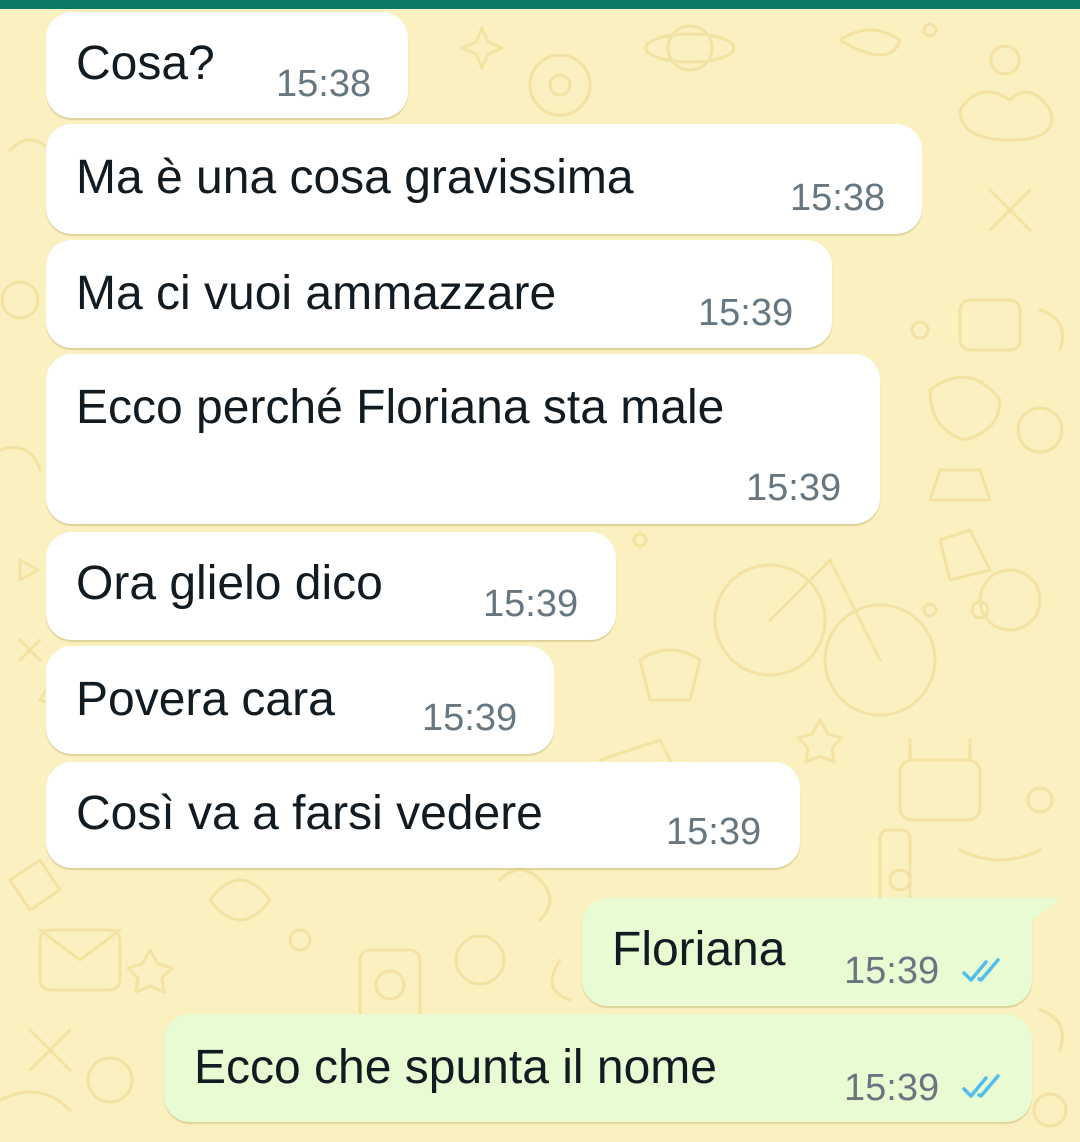  Describe the element at coordinates (229, 583) in the screenshot. I see `message-text: Ora glielo dico` at that location.